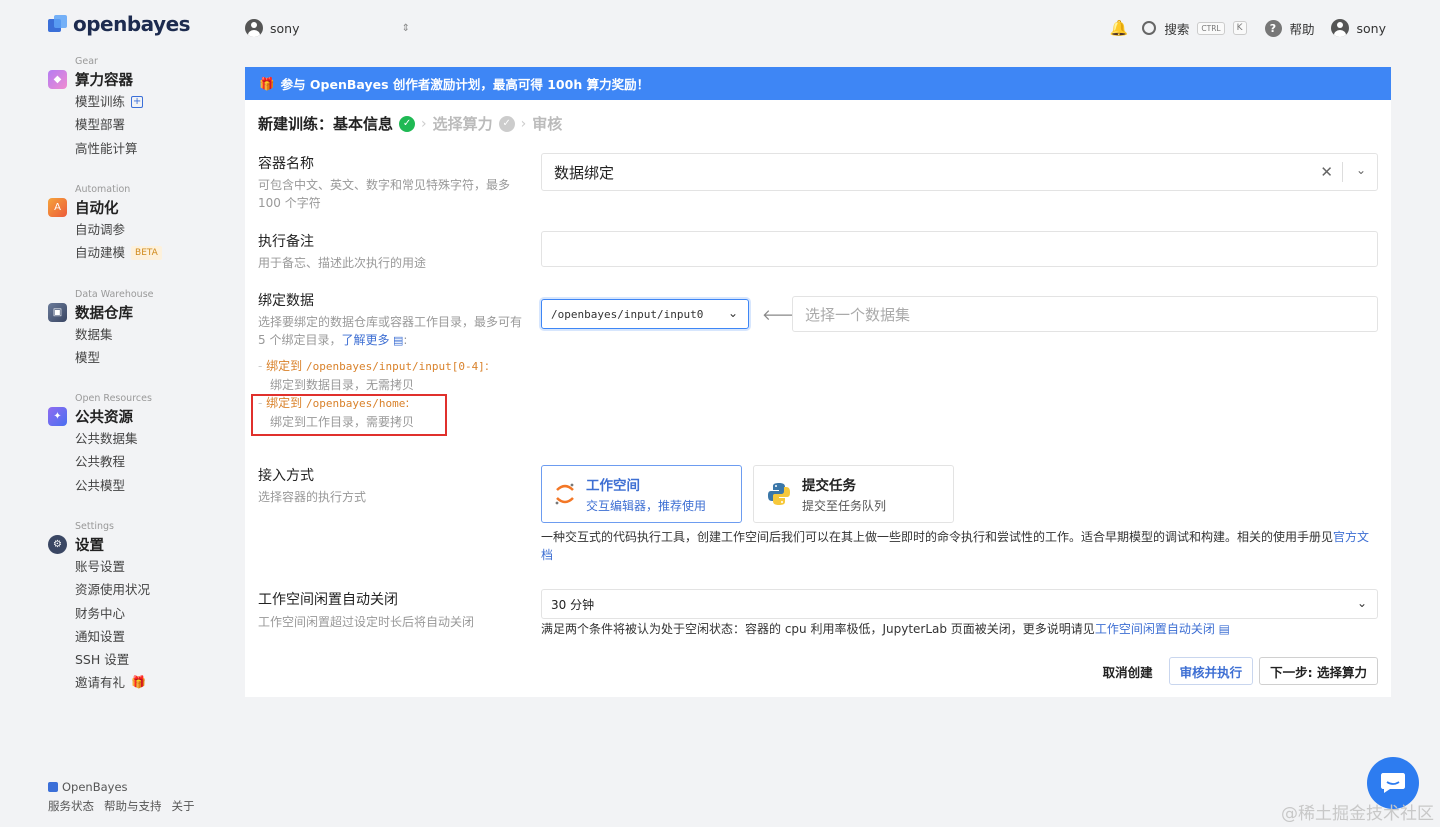 The image size is (1440, 827). What do you see at coordinates (1085, 314) in the screenshot?
I see `dataset-select: 选择一个数据集` at bounding box center [1085, 314].